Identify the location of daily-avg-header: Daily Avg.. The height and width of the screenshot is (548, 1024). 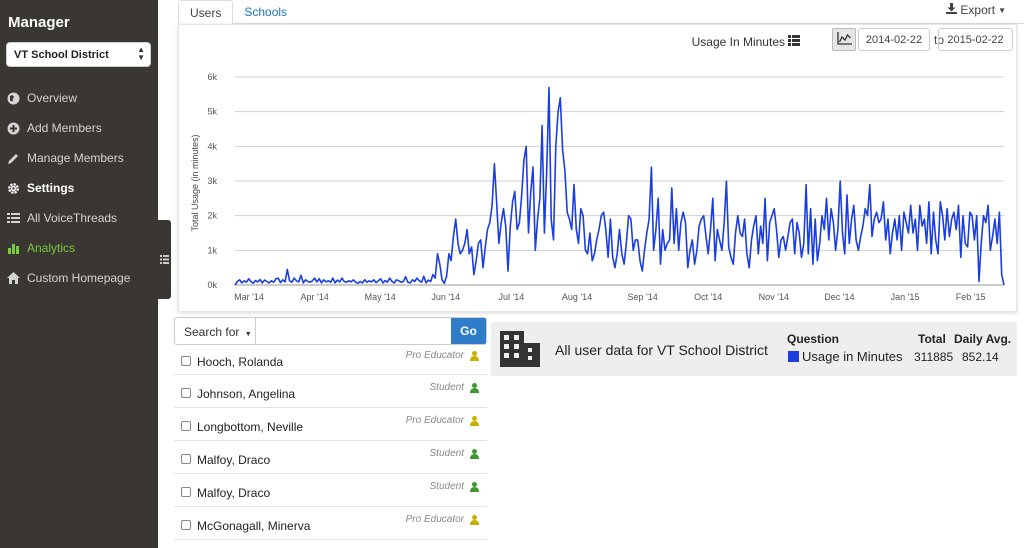
(983, 339).